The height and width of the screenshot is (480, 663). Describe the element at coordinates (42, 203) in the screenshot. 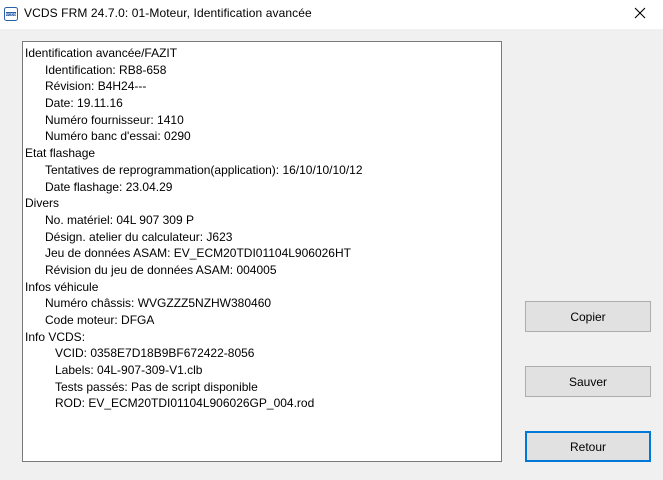

I see `section-heading: Divers` at that location.